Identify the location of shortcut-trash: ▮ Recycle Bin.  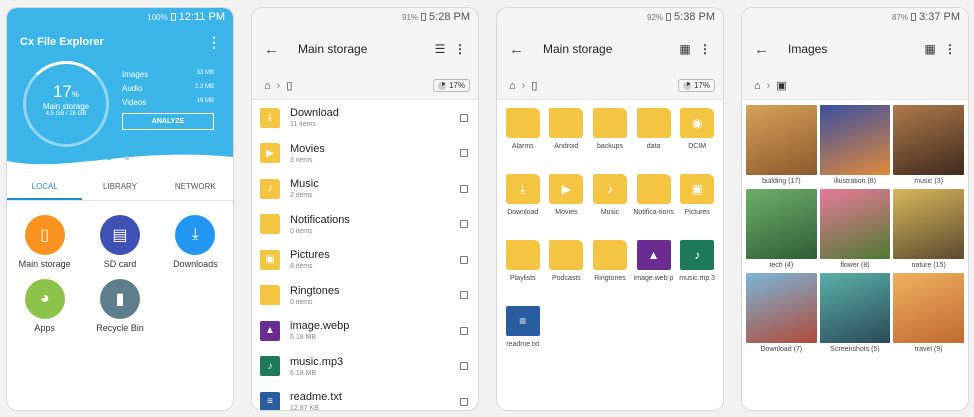
(119, 306).